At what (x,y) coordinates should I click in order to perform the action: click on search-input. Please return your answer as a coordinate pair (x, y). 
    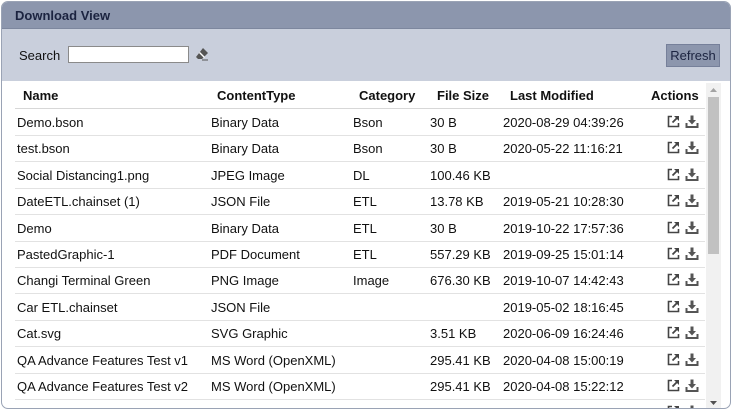
    Looking at the image, I should click on (128, 54).